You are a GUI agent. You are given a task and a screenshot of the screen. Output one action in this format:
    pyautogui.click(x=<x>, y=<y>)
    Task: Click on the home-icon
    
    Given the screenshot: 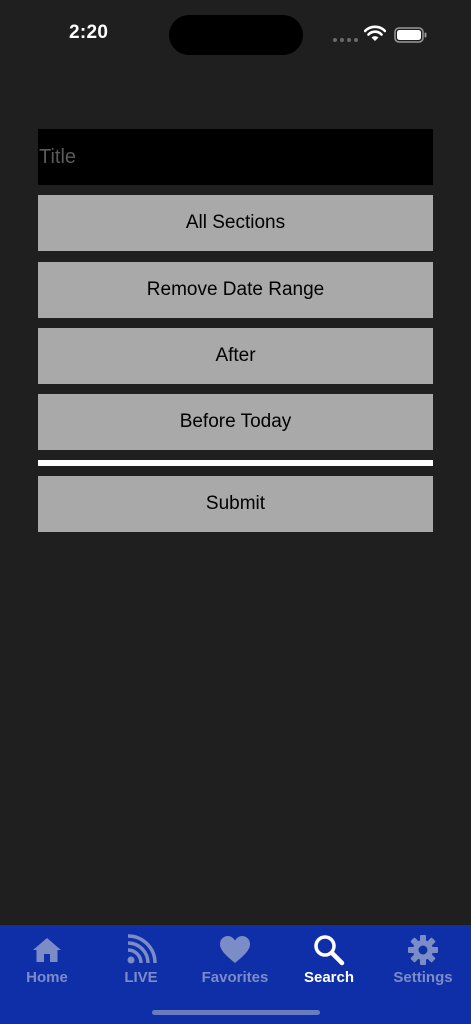 What is the action you would take?
    pyautogui.click(x=47, y=950)
    